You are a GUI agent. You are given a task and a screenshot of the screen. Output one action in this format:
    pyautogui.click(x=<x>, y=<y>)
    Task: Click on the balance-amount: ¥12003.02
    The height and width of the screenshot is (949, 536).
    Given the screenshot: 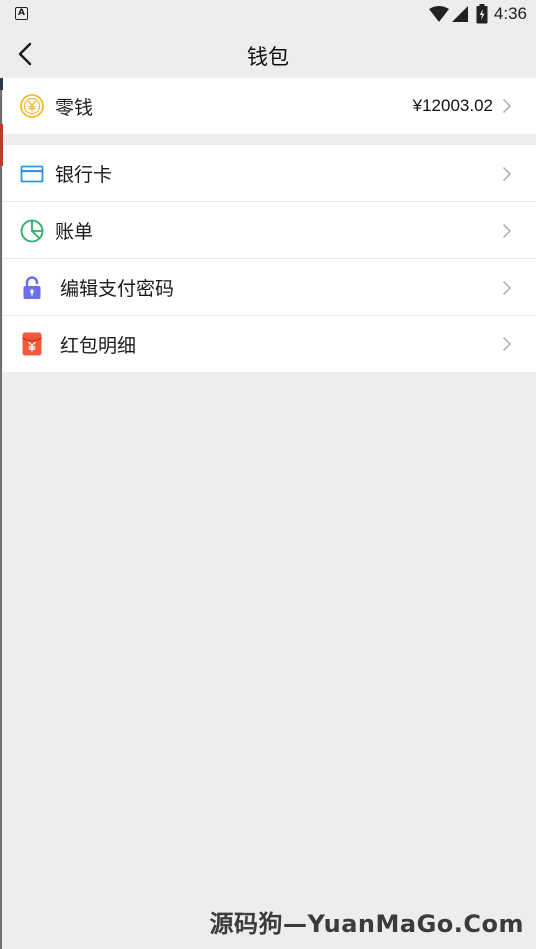 What is the action you would take?
    pyautogui.click(x=452, y=105)
    